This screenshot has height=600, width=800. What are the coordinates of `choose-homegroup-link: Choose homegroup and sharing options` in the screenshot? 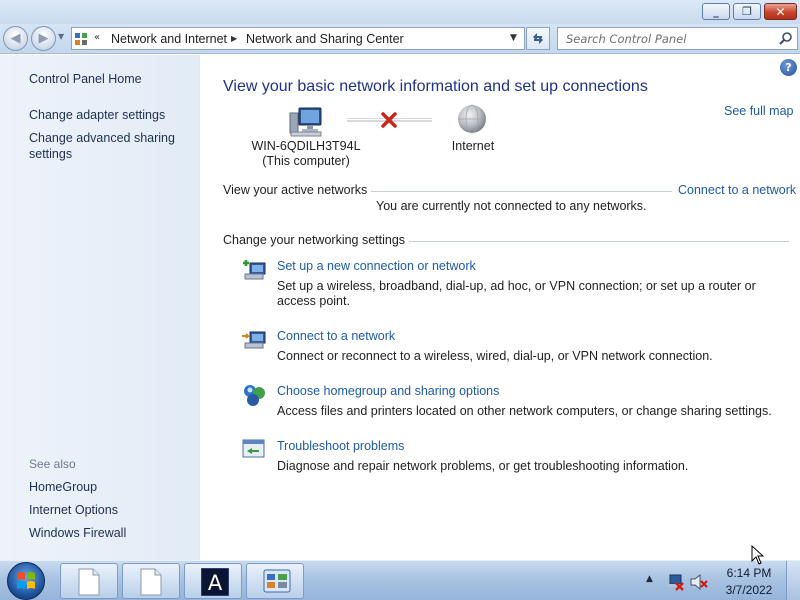 It's located at (388, 391).